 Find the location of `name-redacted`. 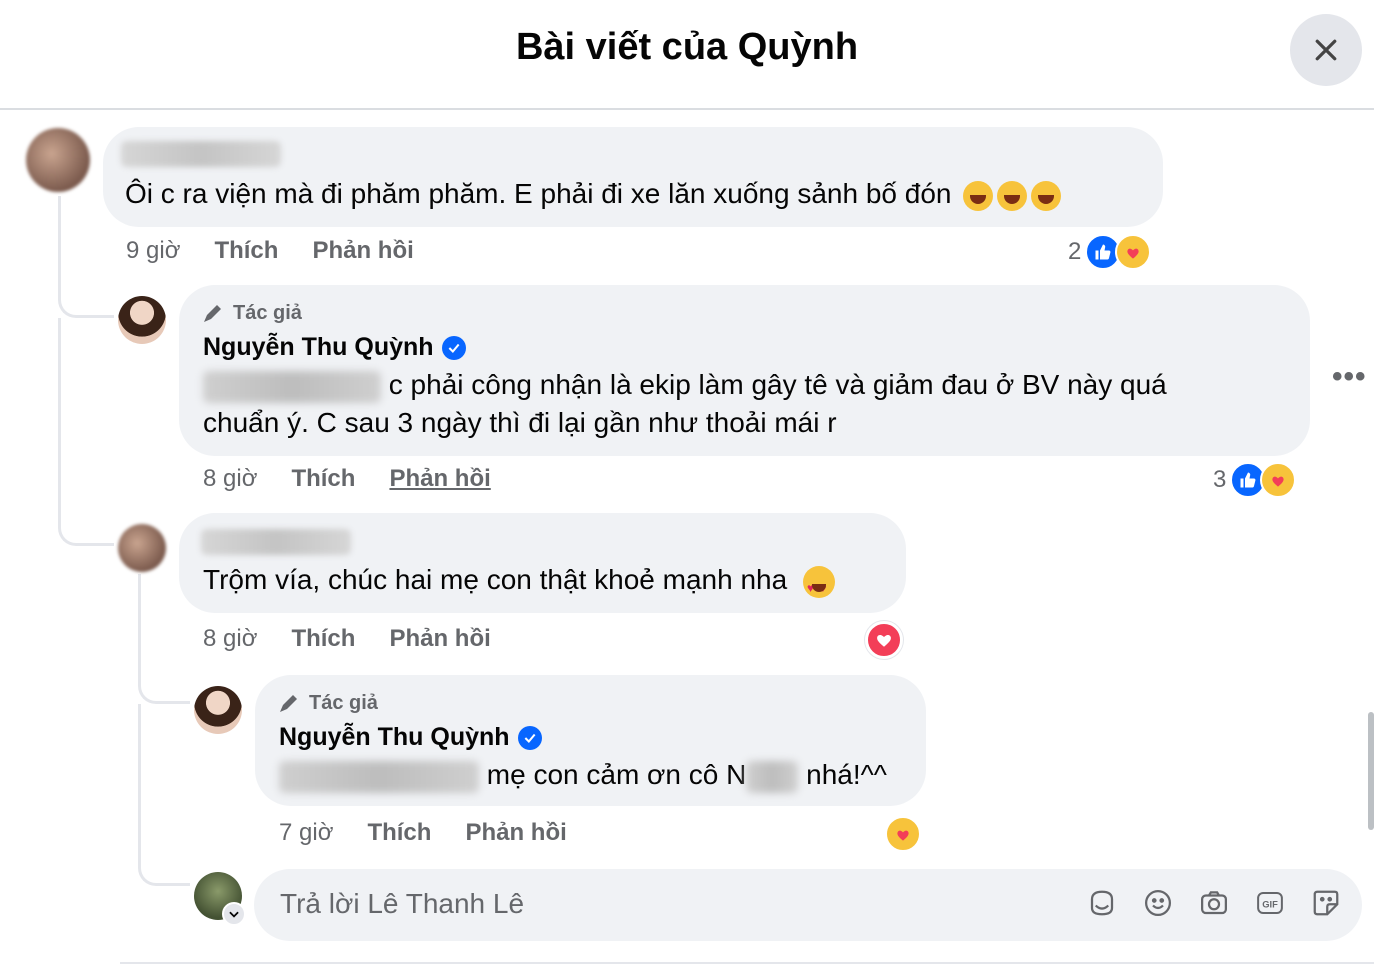

name-redacted is located at coordinates (772, 776).